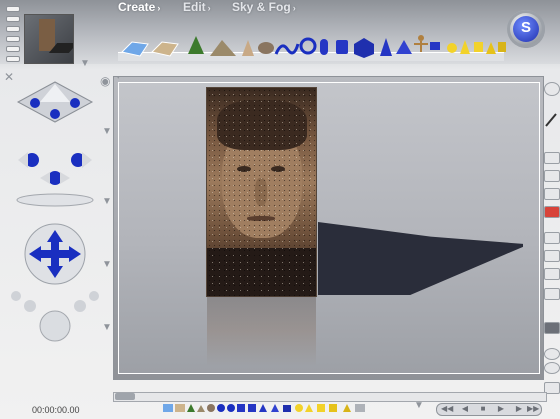  Describe the element at coordinates (552, 328) in the screenshot. I see `cube-view-icon` at that location.